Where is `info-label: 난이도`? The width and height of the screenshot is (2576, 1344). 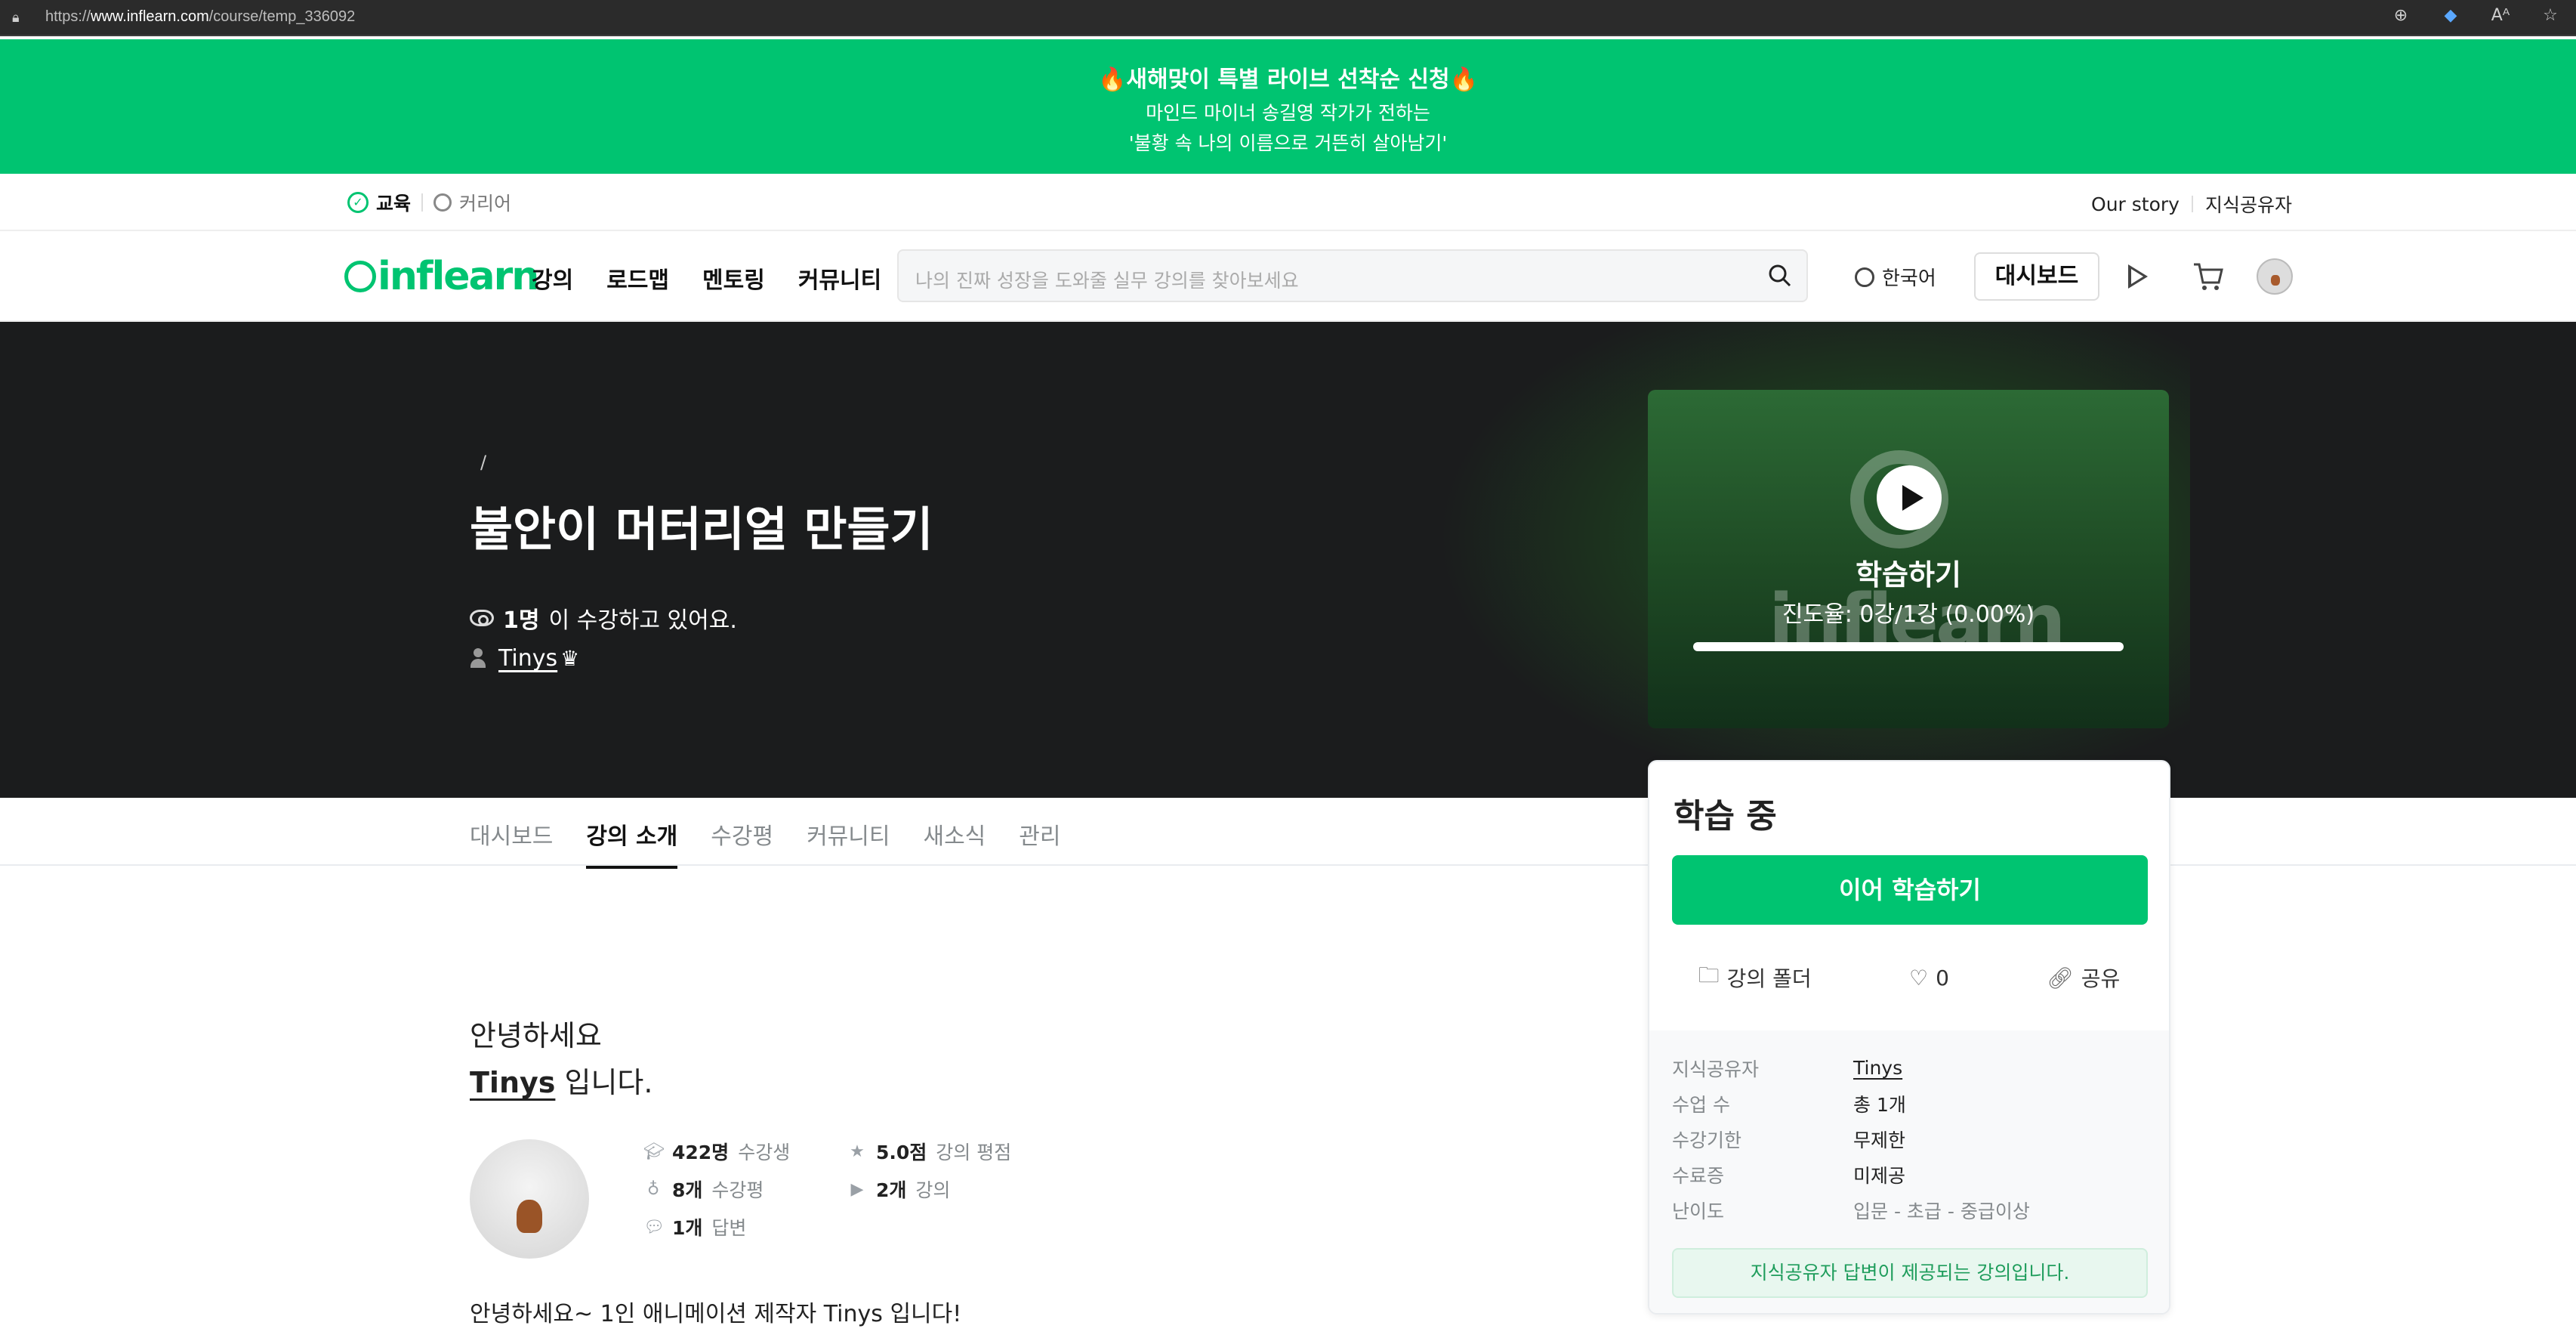
info-label: 난이도 is located at coordinates (1698, 1211).